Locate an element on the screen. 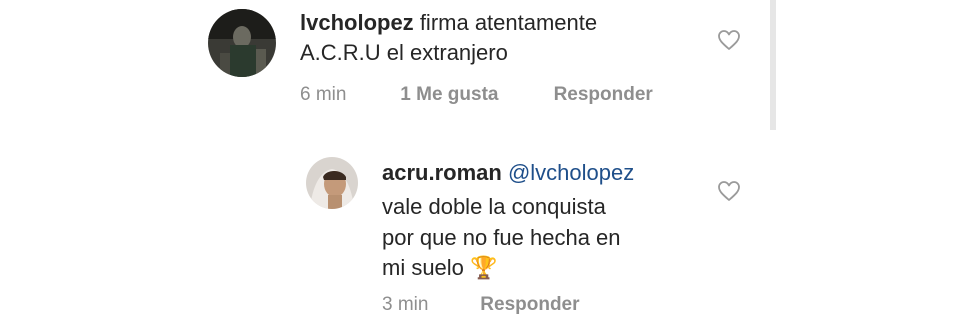  comment-text-line: lvcholopez firma atentamente is located at coordinates (448, 23).